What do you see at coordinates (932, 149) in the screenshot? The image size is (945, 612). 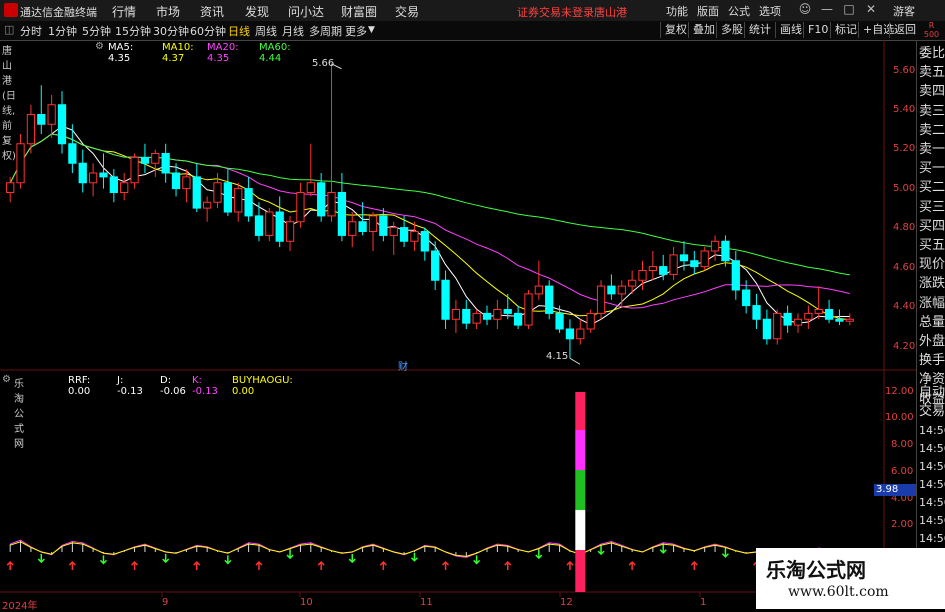 I see `quote-row-label: 卖一` at bounding box center [932, 149].